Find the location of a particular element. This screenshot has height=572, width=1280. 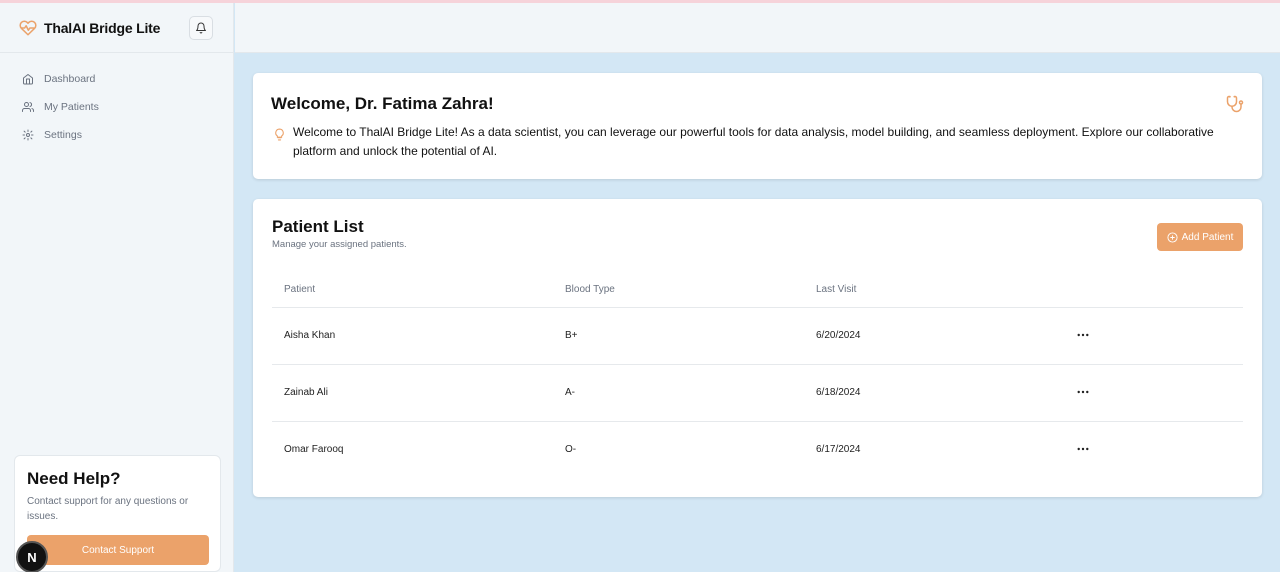

contact-support-button: Contact Support is located at coordinates (118, 550).